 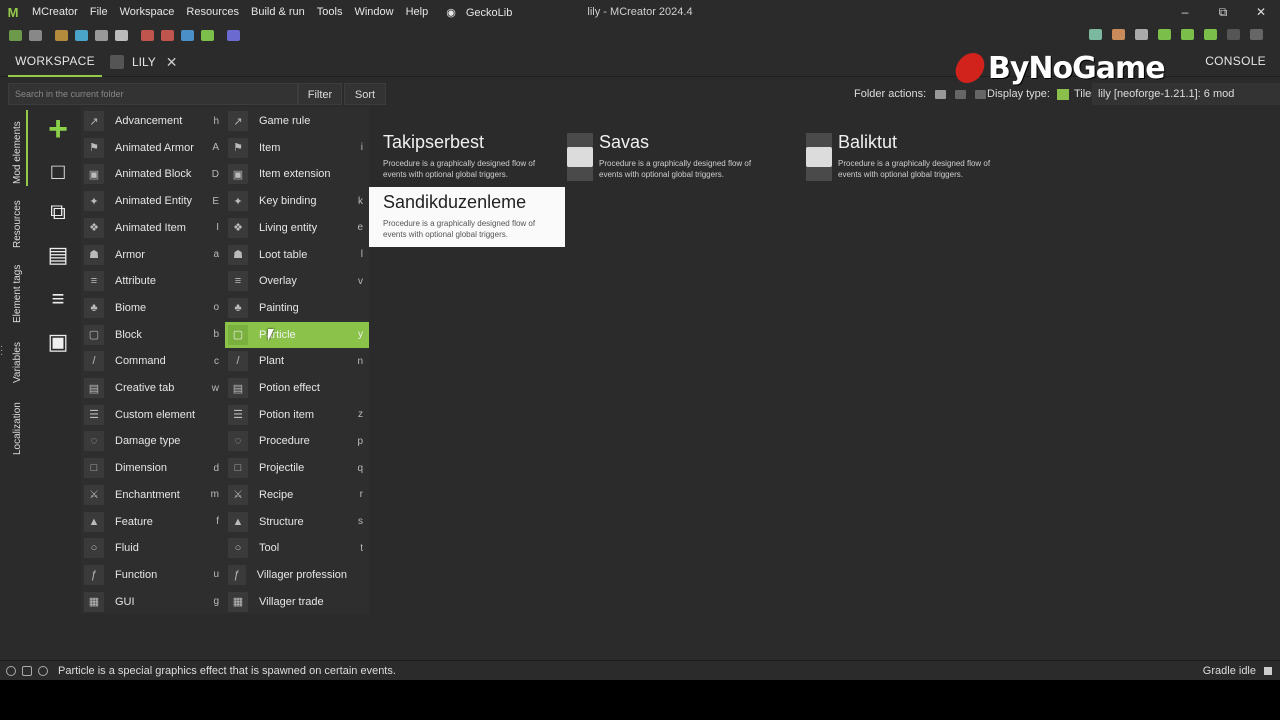 I want to click on menu-geckolib: ◉ GeckoLib, so click(x=476, y=12).